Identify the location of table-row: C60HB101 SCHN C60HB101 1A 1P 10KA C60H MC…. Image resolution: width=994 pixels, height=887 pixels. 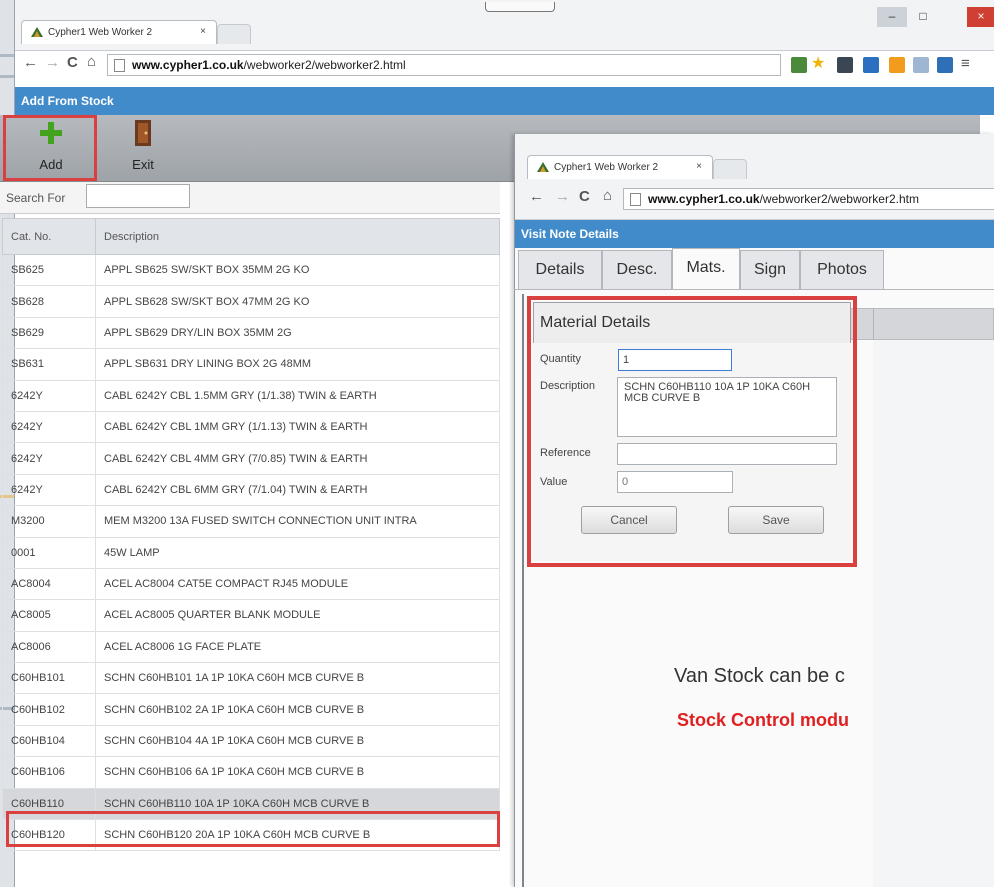
(251, 678).